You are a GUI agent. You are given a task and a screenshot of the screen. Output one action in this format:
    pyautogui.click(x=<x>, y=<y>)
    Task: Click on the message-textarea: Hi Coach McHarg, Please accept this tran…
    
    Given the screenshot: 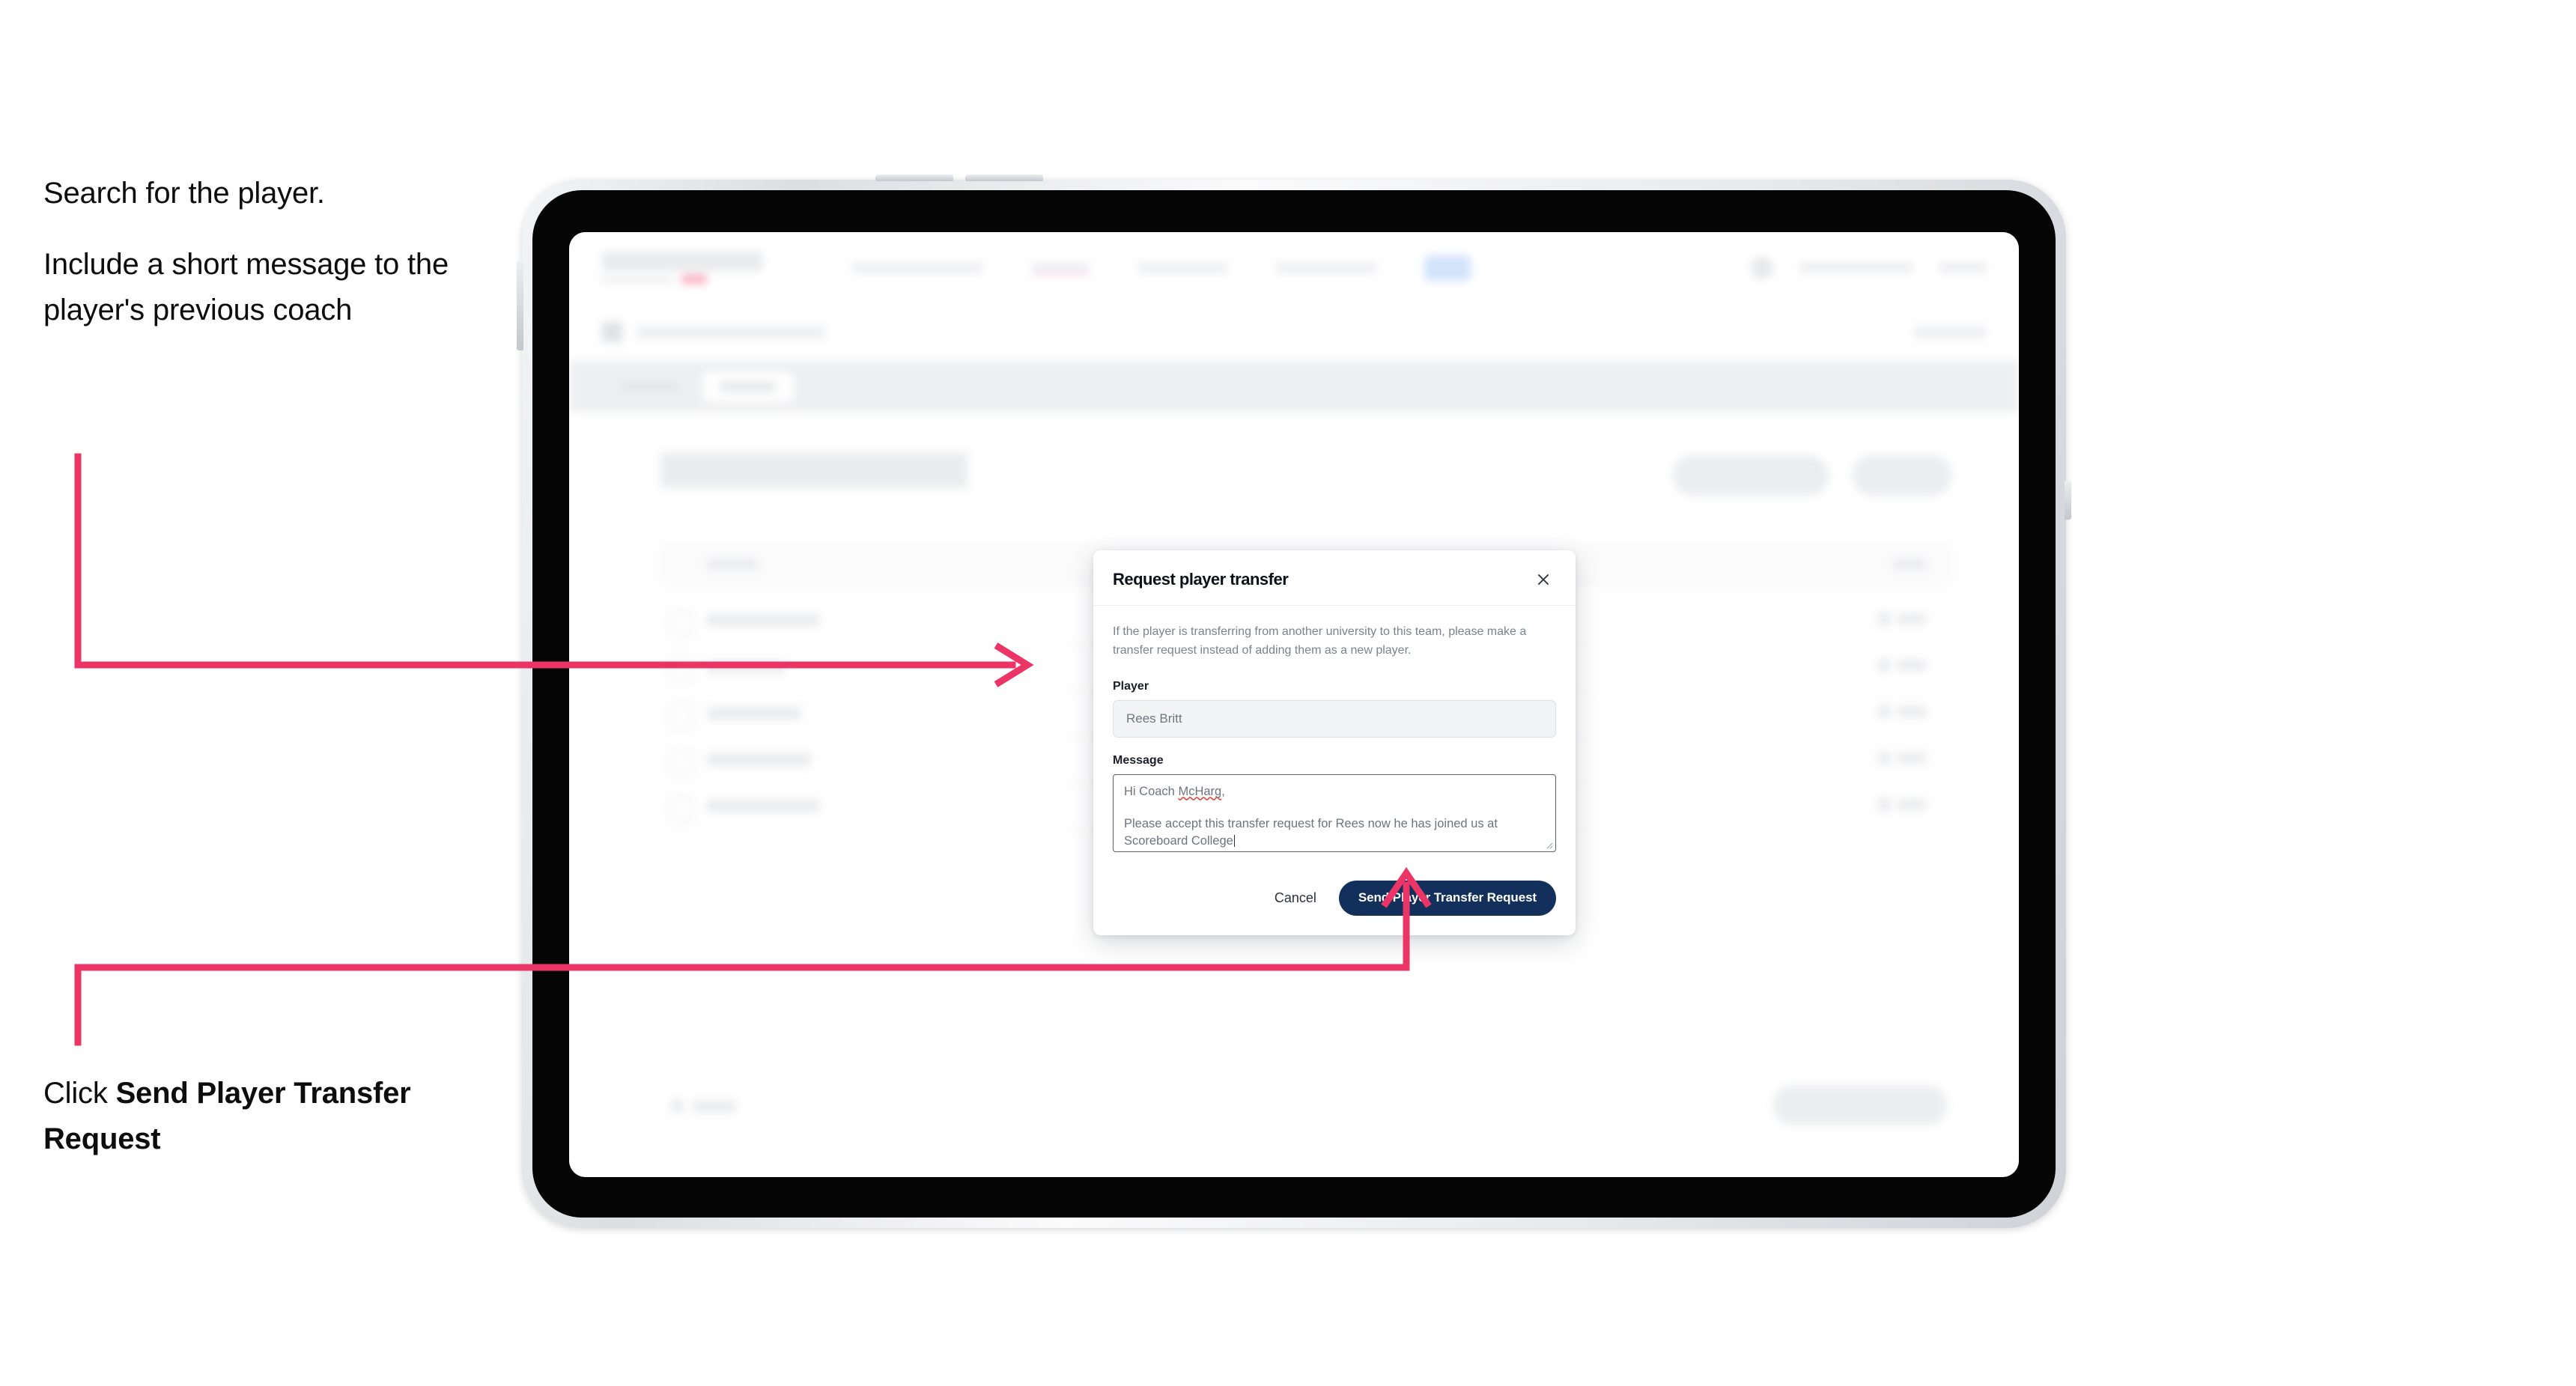 What is the action you would take?
    pyautogui.click(x=1334, y=813)
    